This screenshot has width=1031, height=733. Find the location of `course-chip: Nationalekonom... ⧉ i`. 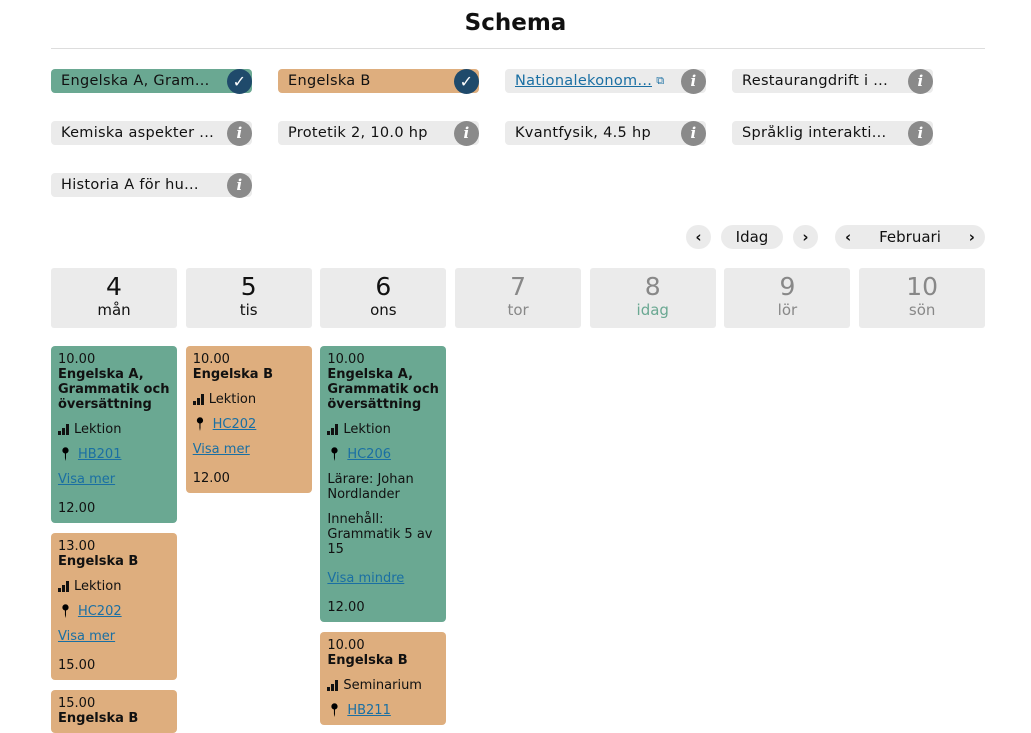

course-chip: Nationalekonom... ⧉ i is located at coordinates (605, 81).